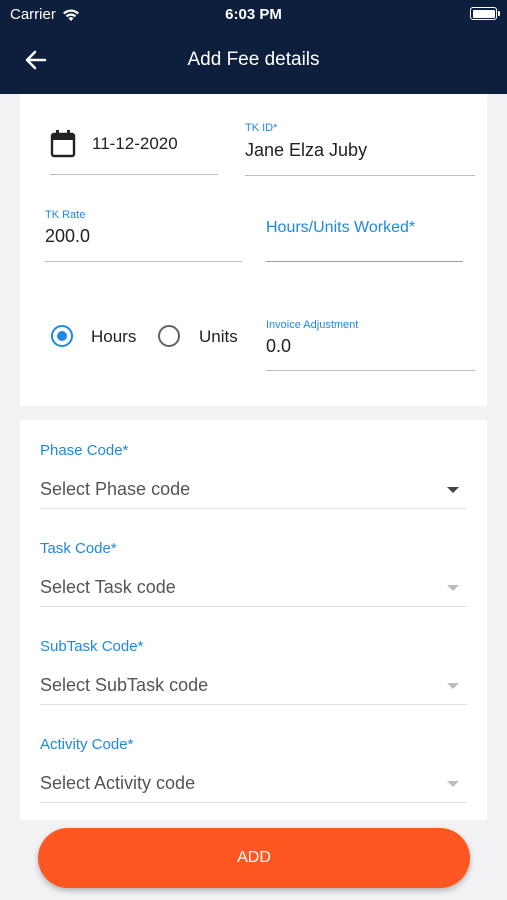 This screenshot has height=900, width=507. Describe the element at coordinates (253, 14) in the screenshot. I see `status-time: 6:03 PM` at that location.